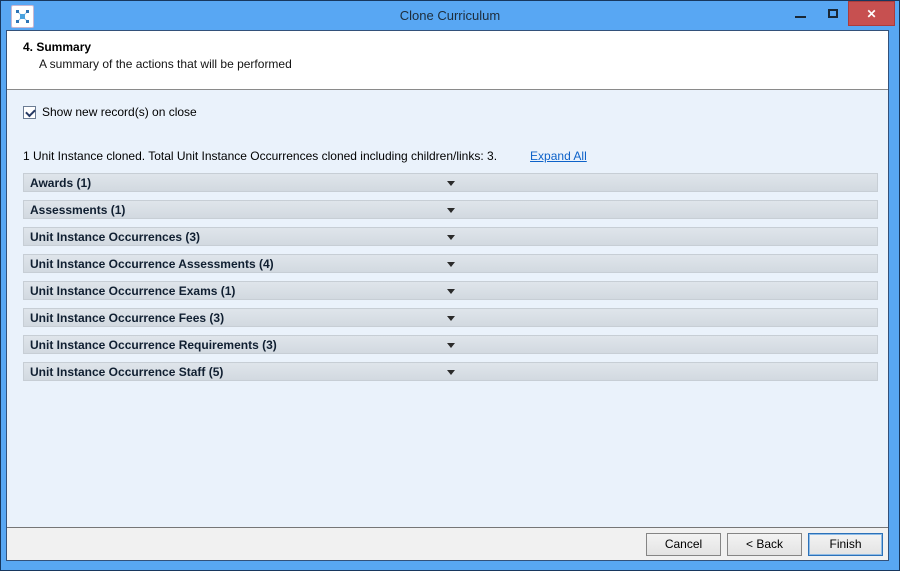 This screenshot has width=900, height=571. Describe the element at coordinates (78, 209) in the screenshot. I see `section-label: Assessments (1)` at that location.